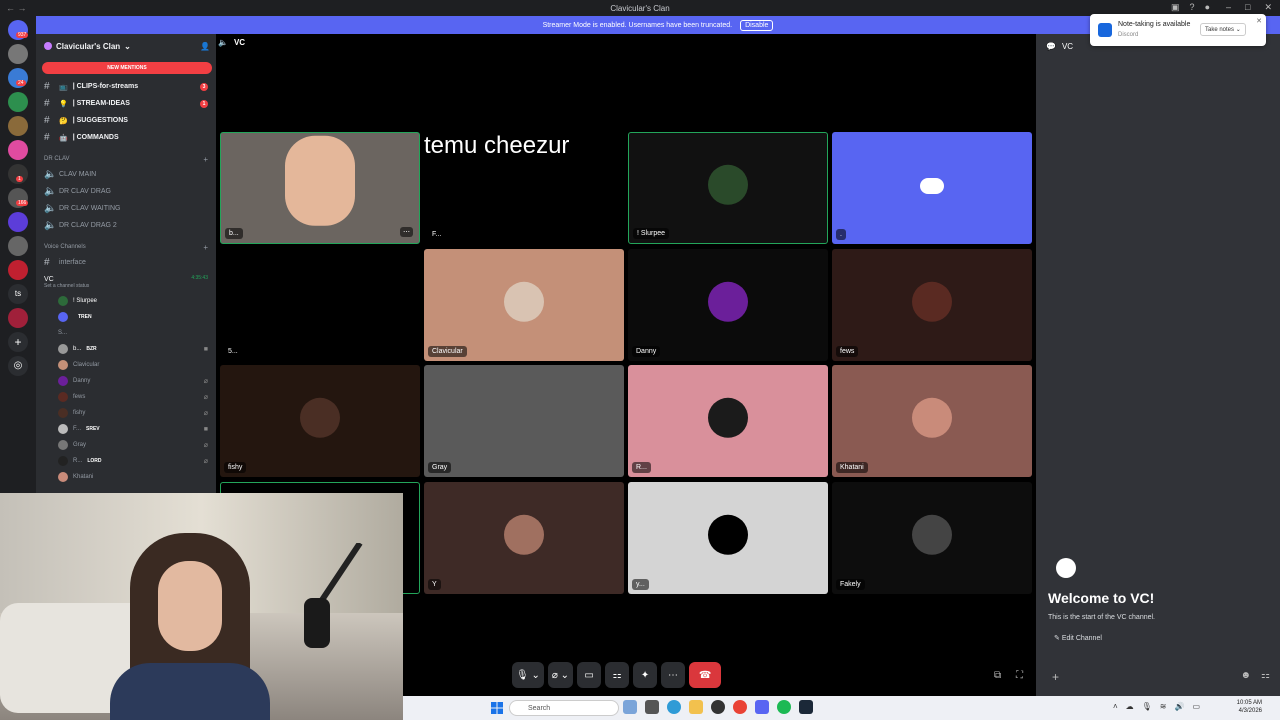 The image size is (1280, 720). What do you see at coordinates (696, 707) in the screenshot?
I see `file-explorer-icon` at bounding box center [696, 707].